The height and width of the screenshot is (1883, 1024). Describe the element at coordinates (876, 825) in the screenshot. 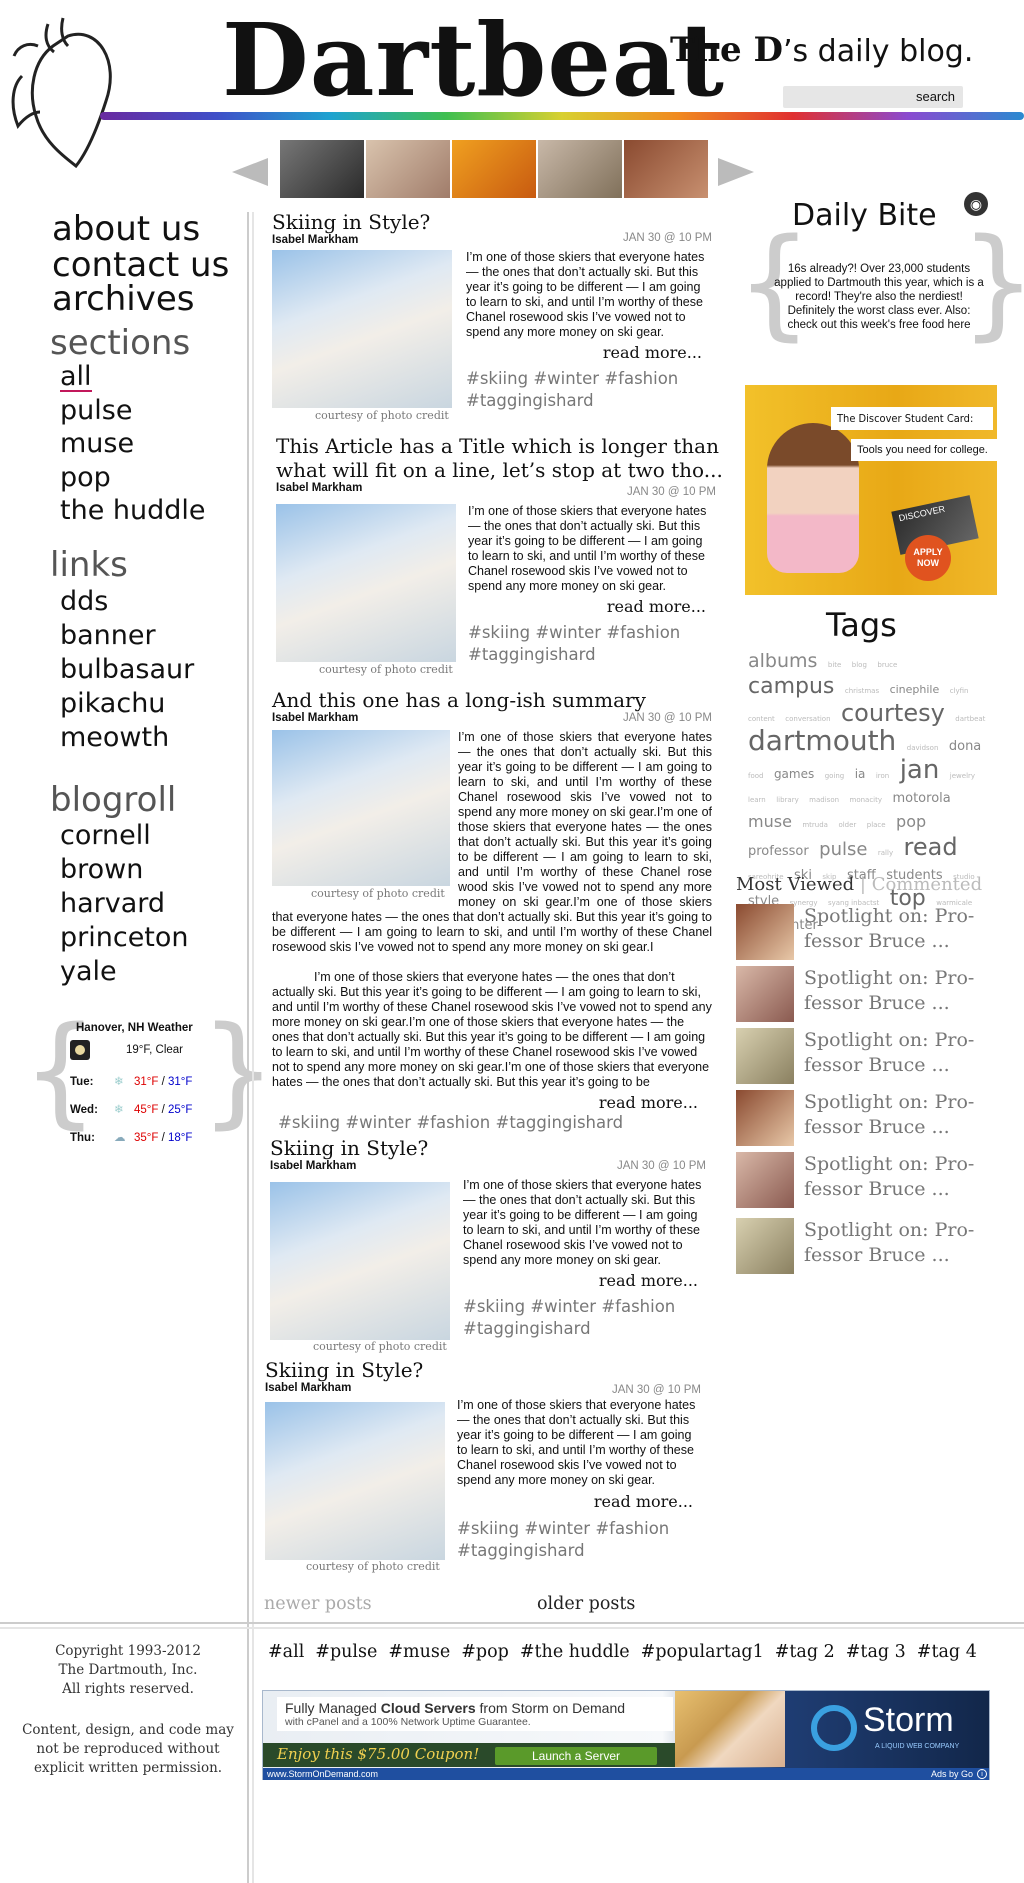

I see `tag-cloud-link: place` at that location.